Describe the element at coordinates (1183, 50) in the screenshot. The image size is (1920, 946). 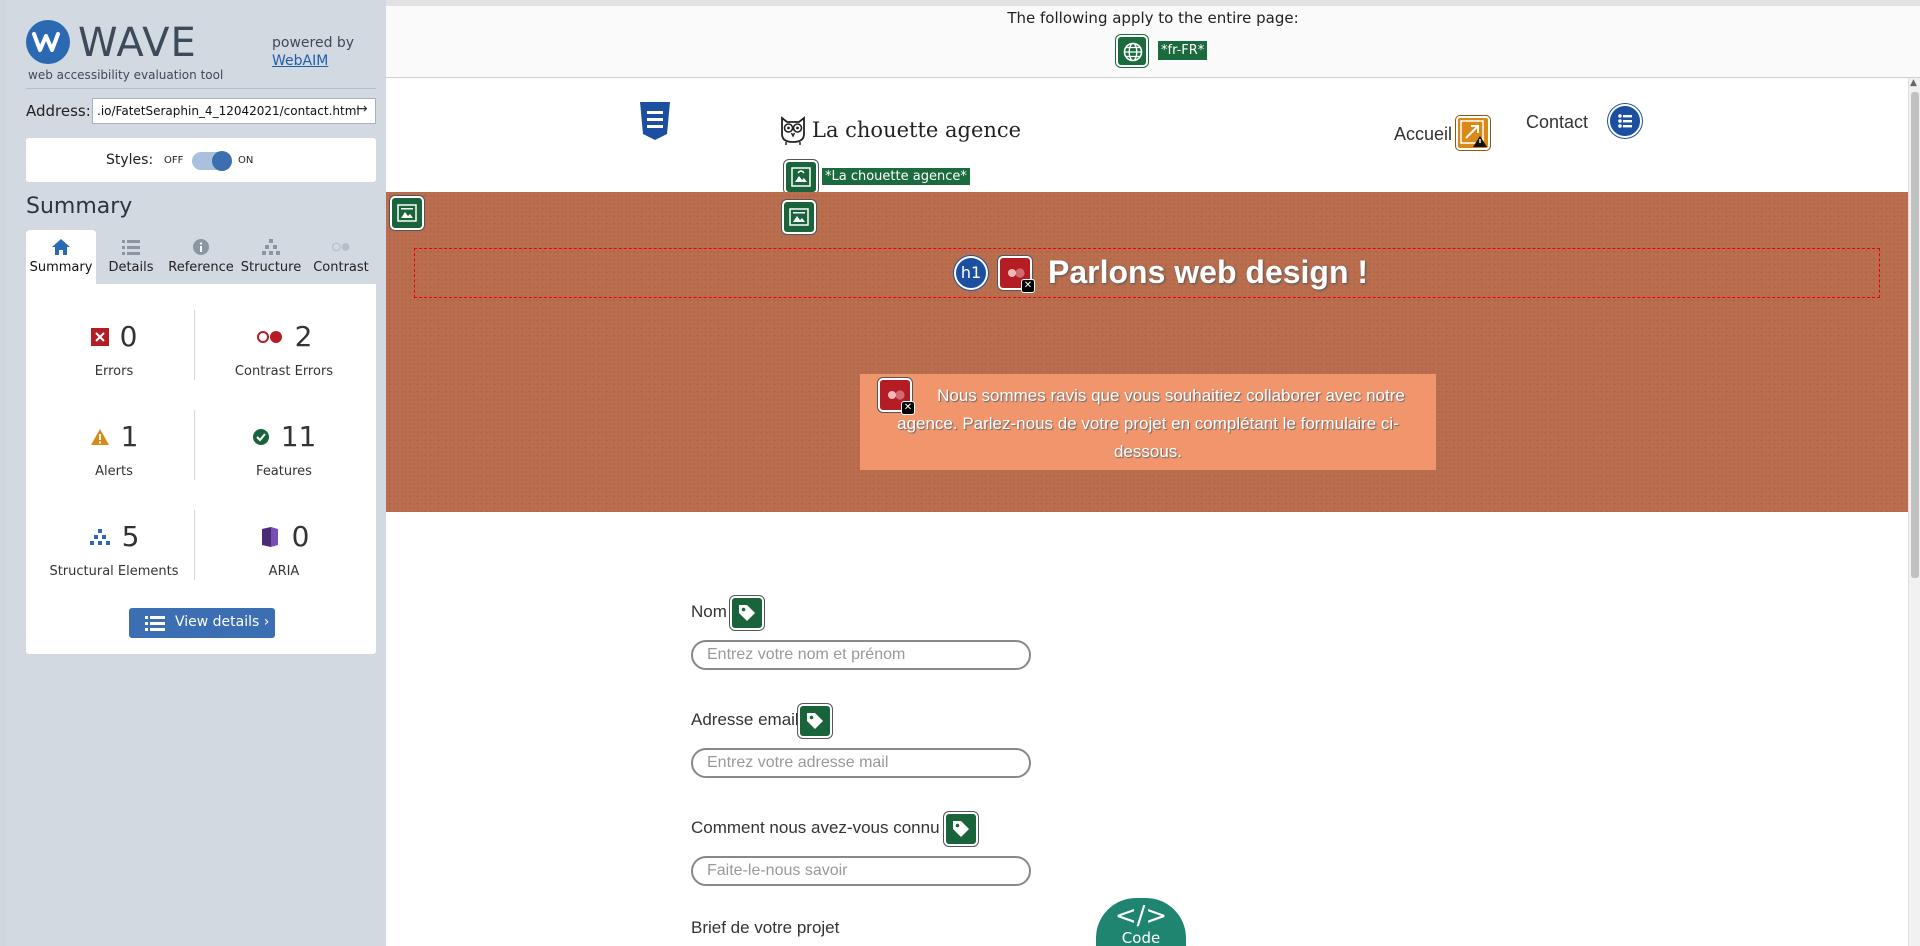
I see `language-label: *fr-FR*` at that location.